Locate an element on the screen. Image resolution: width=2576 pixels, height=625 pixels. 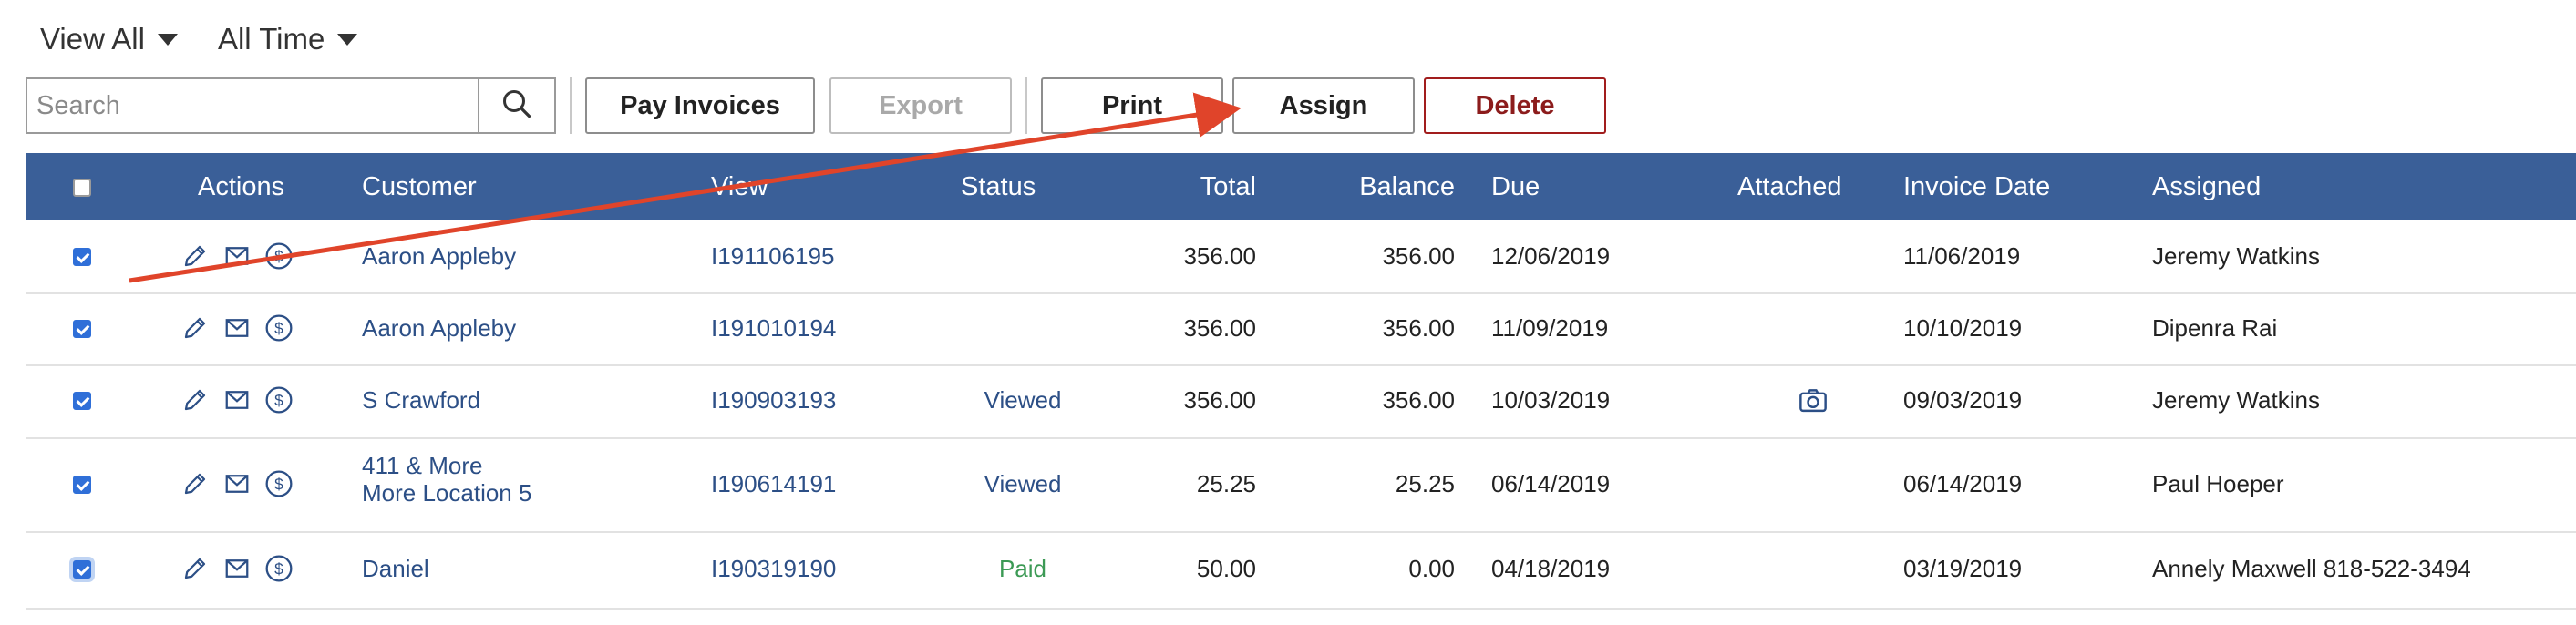
invoice-number-link: I190614191 is located at coordinates (773, 484).